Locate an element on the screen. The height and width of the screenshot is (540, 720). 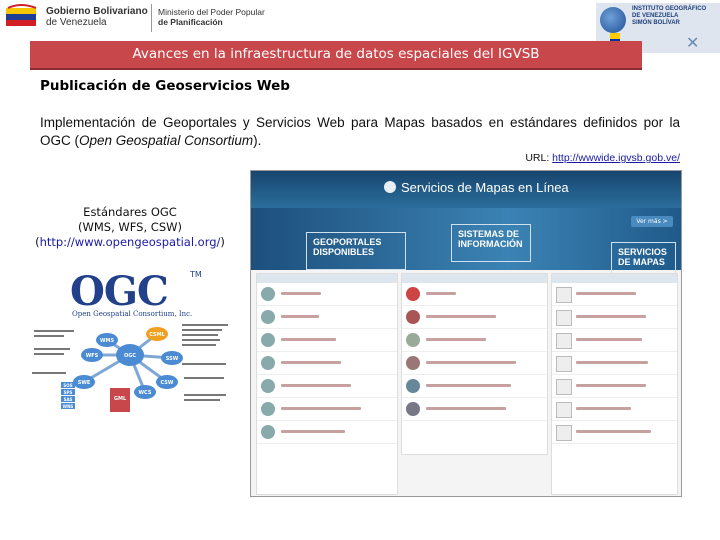
ministry-line2: de Planificación is located at coordinates (190, 22).